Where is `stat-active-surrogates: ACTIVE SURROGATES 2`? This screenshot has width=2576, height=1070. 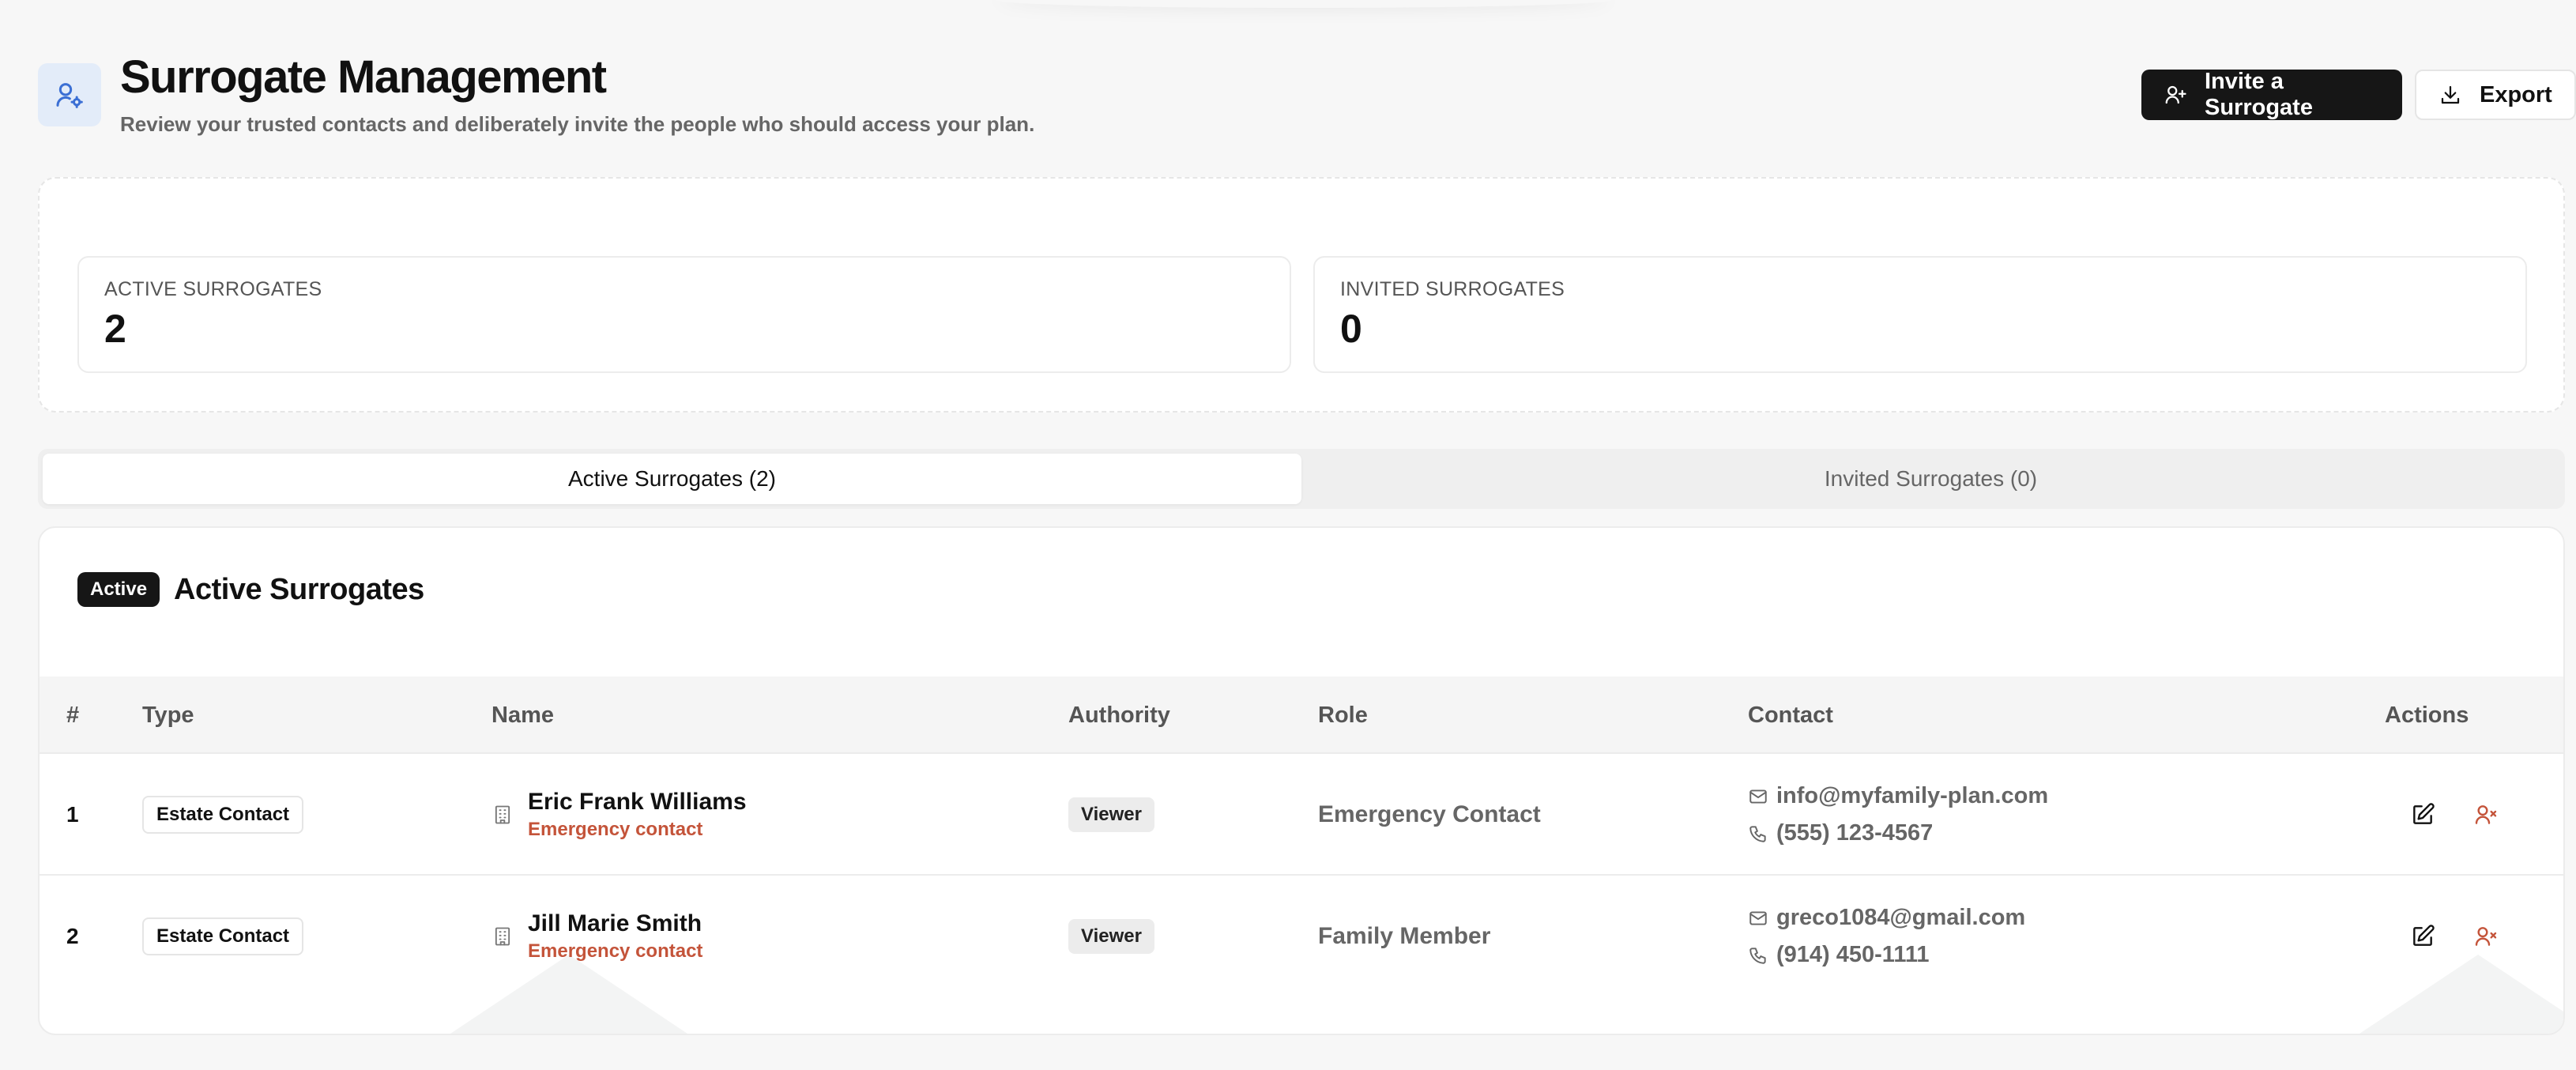 stat-active-surrogates: ACTIVE SURROGATES 2 is located at coordinates (684, 314).